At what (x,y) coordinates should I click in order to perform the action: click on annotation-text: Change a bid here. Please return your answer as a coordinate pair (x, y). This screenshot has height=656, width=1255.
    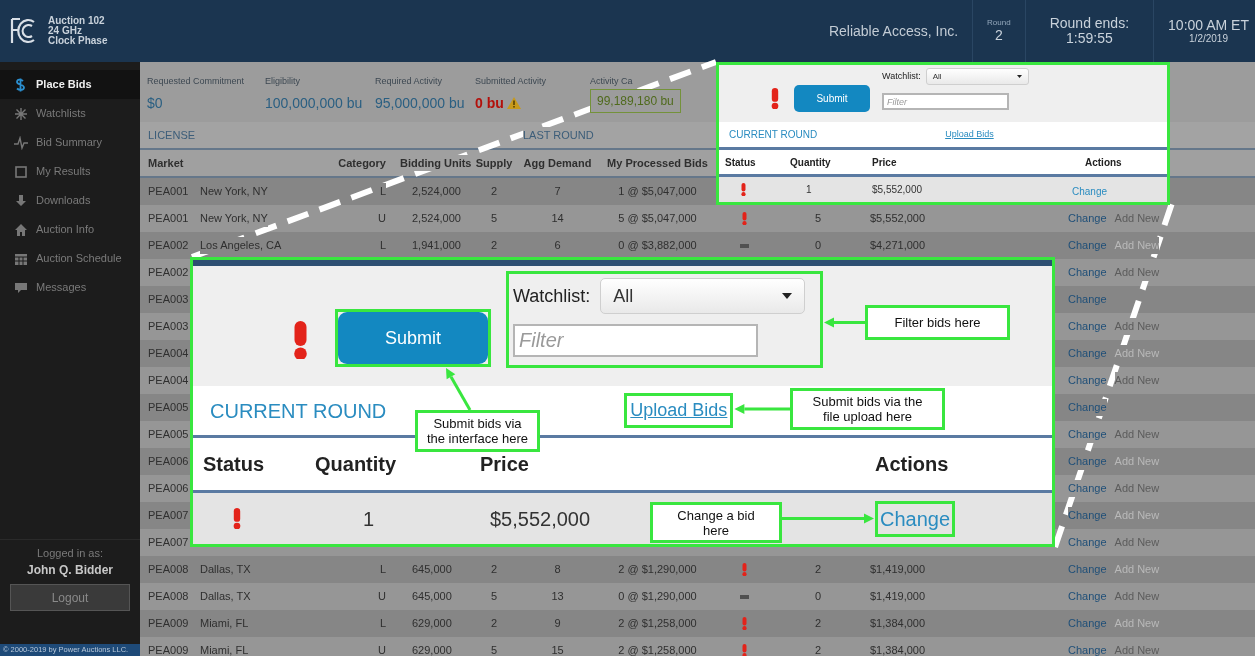
    Looking at the image, I should click on (716, 522).